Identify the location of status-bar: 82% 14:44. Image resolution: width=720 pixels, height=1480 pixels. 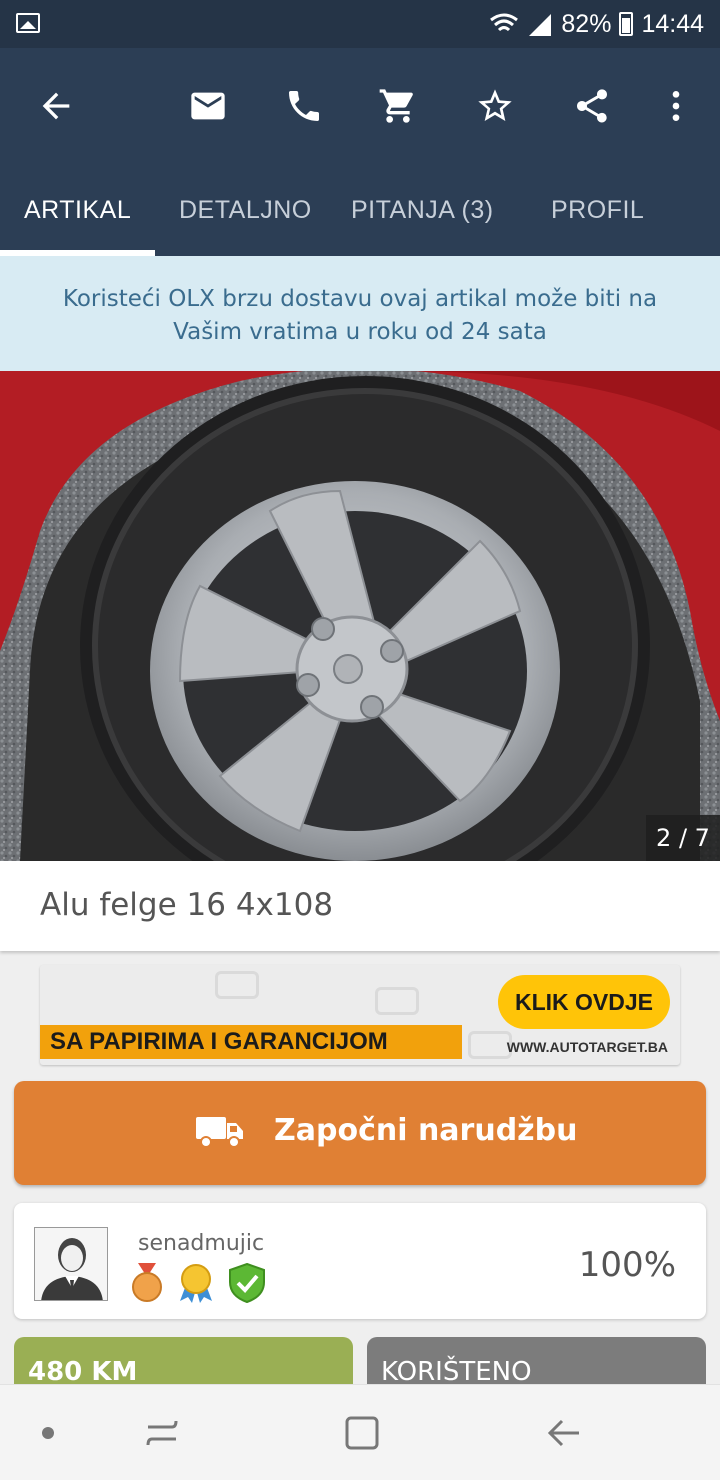
(360, 24).